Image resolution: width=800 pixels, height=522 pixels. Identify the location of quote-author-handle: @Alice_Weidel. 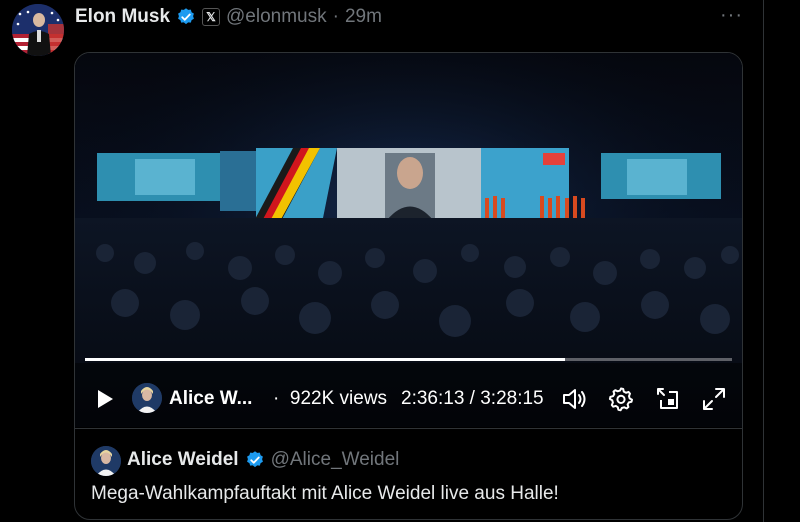
(335, 460).